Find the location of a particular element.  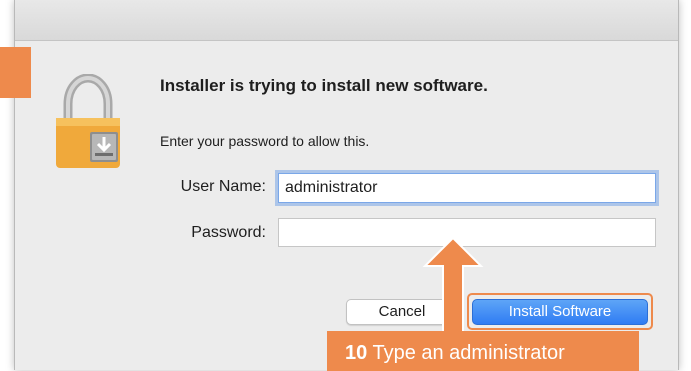

callout-step: 10 is located at coordinates (356, 353).